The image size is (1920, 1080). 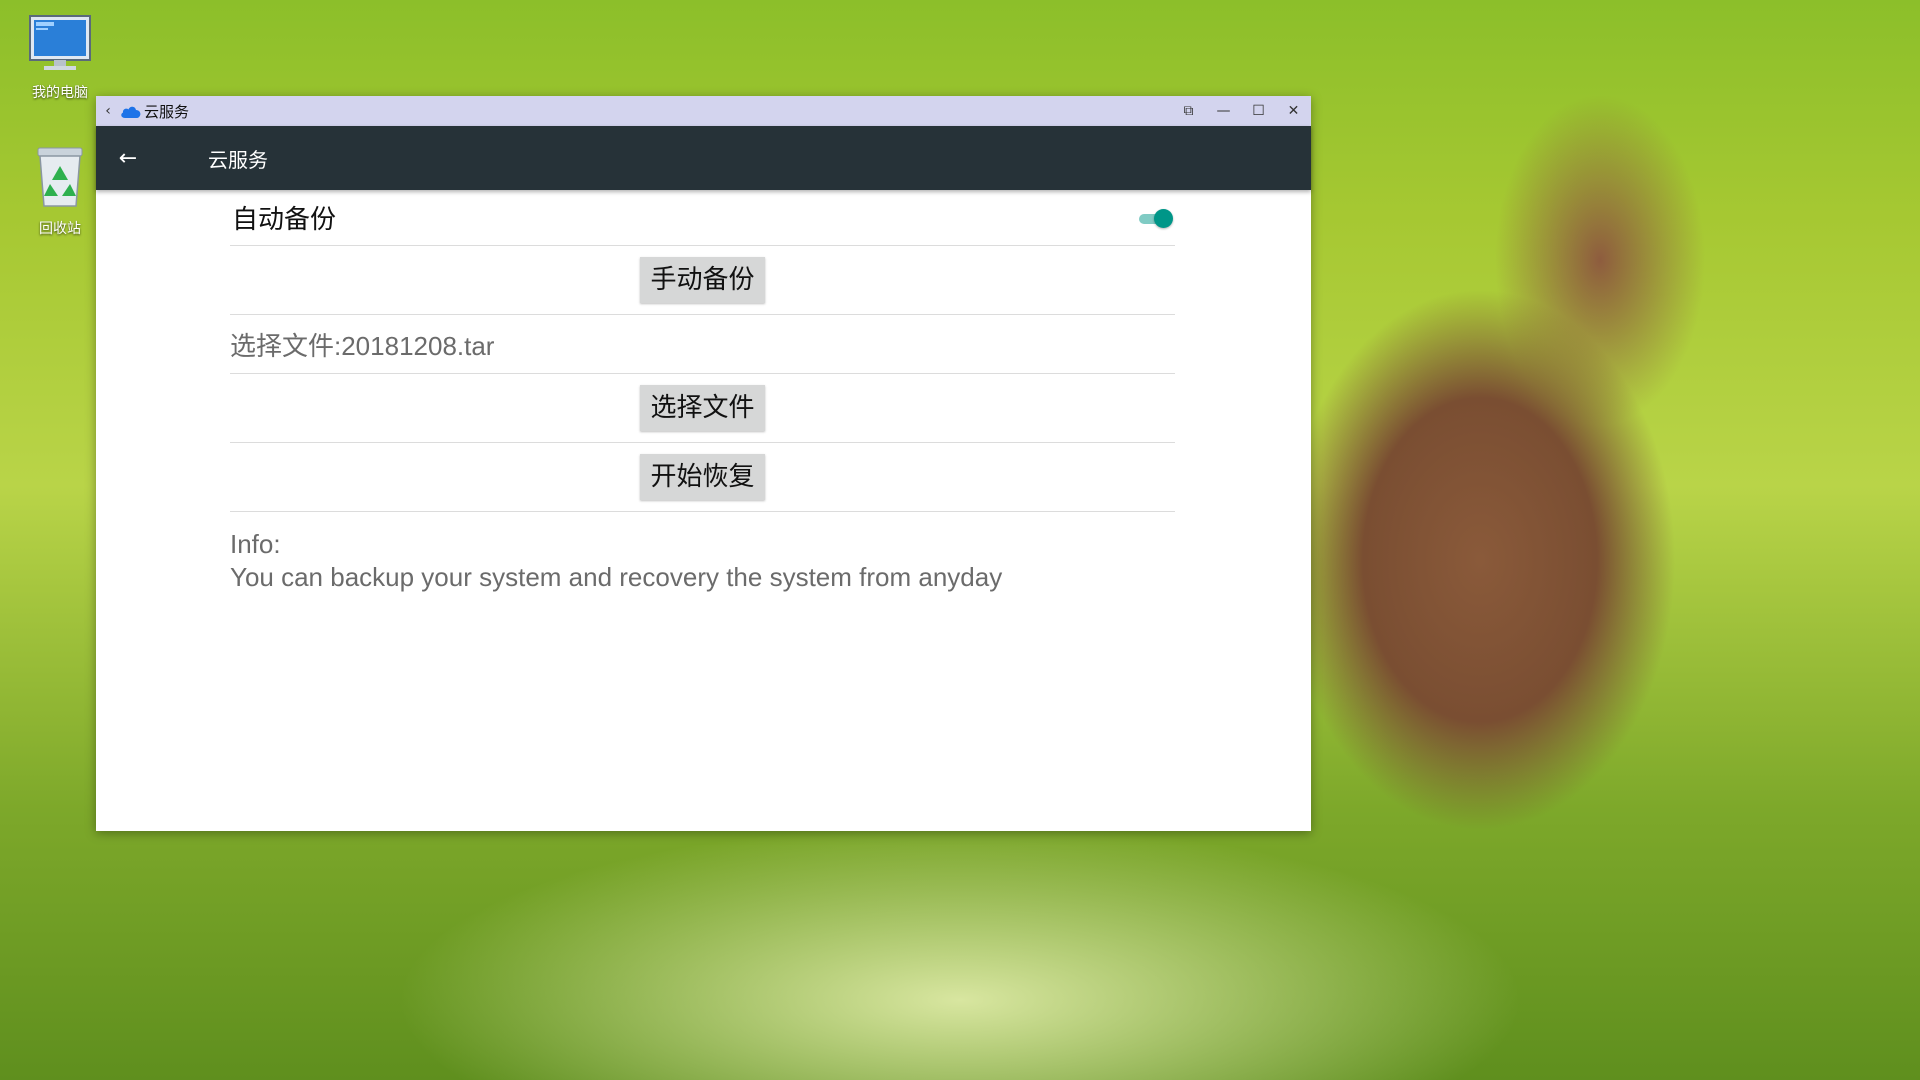 I want to click on minimize-button: —, so click(x=1223, y=111).